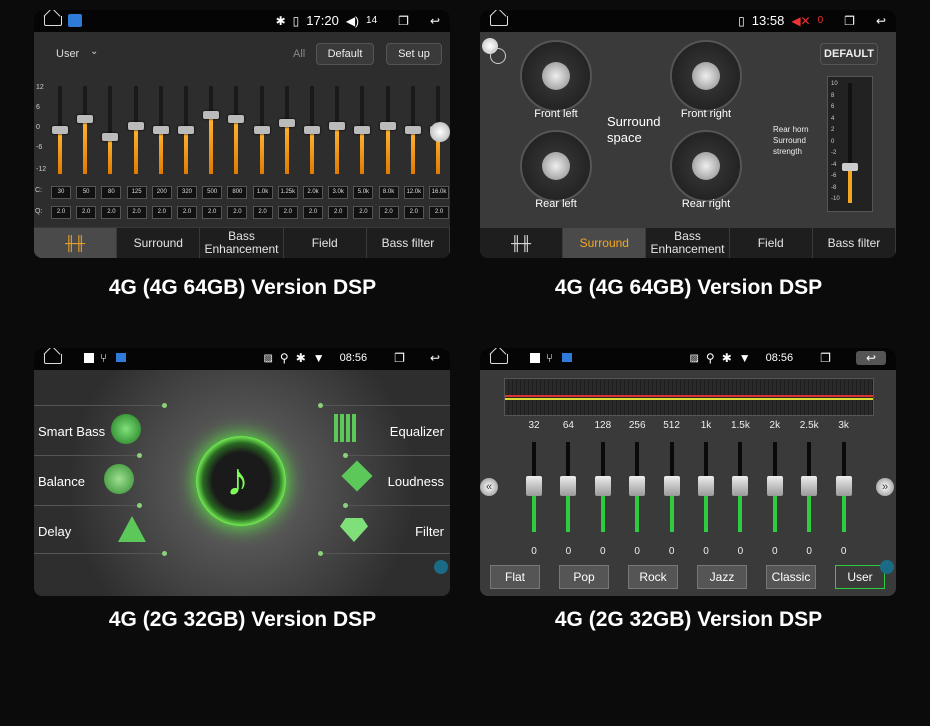  I want to click on chevron-down-icon: ⌄, so click(94, 51).